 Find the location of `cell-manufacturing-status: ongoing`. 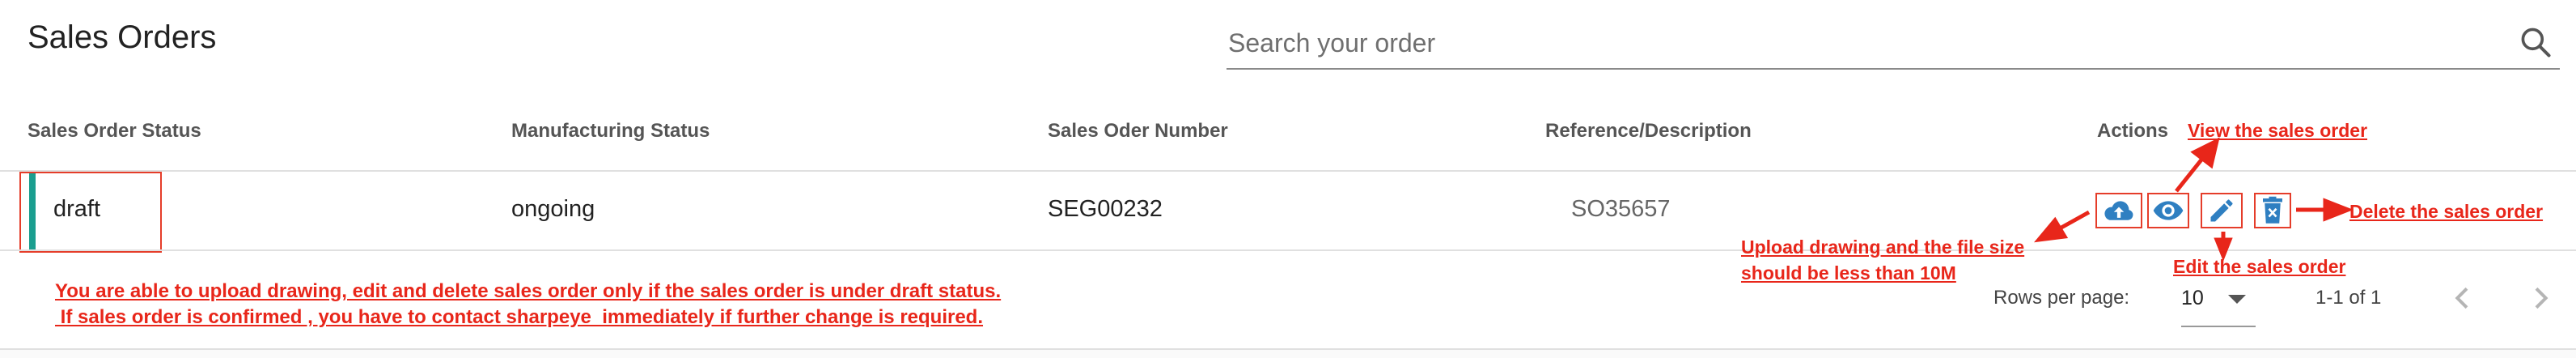

cell-manufacturing-status: ongoing is located at coordinates (553, 209).